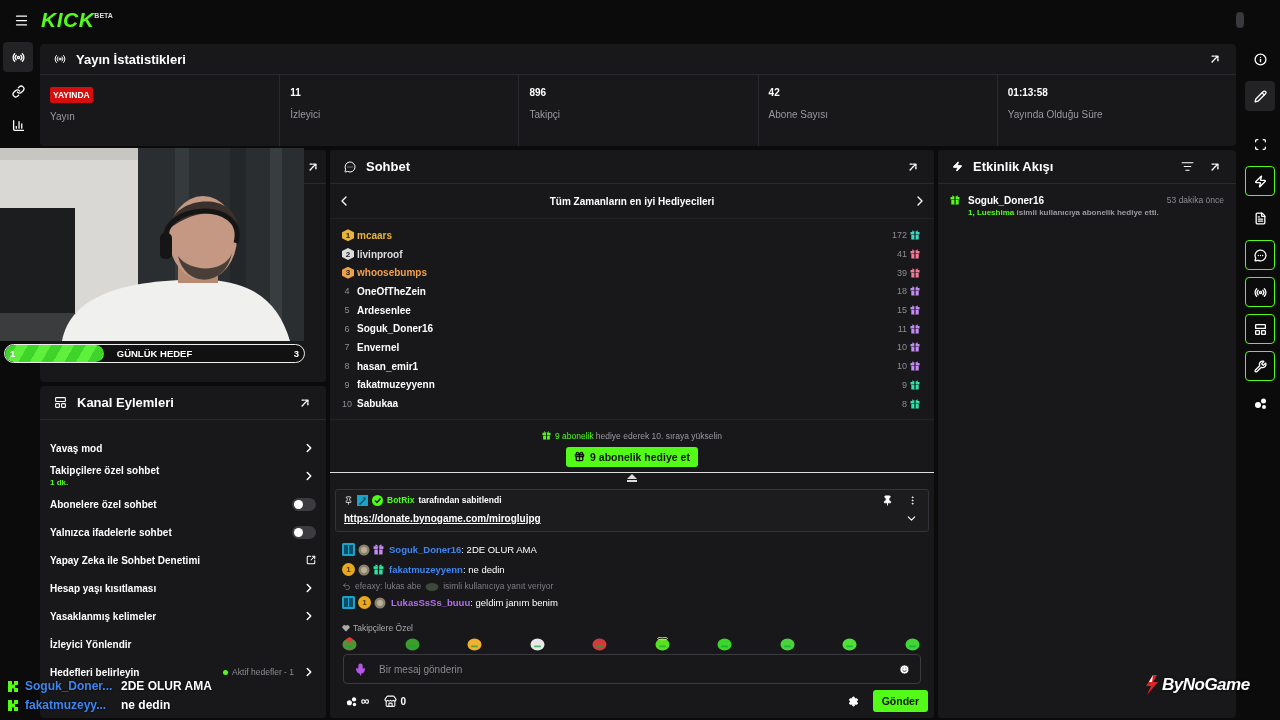  Describe the element at coordinates (396, 329) in the screenshot. I see `gifter-name: Soguk_Doner16` at that location.